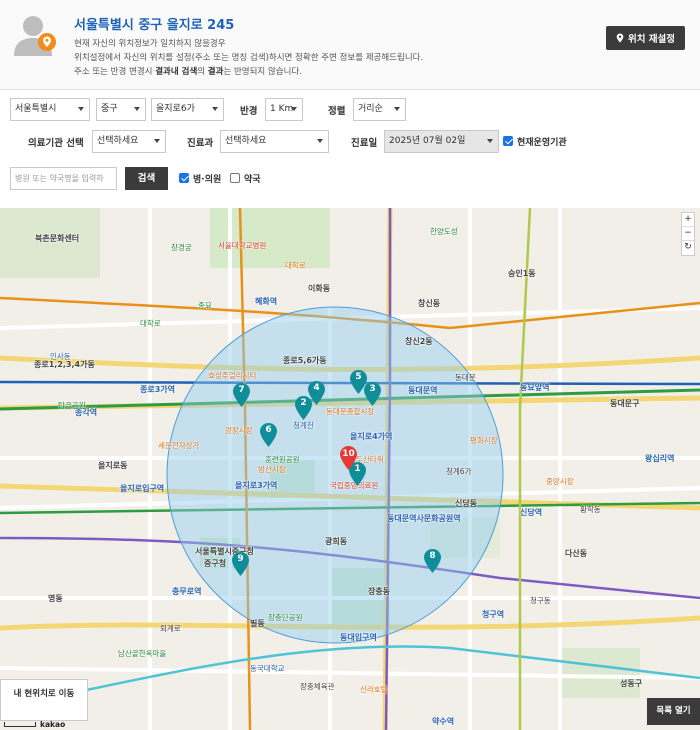 This screenshot has width=700, height=730. Describe the element at coordinates (441, 141) in the screenshot. I see `date-select: 2025년 07월 02일` at that location.